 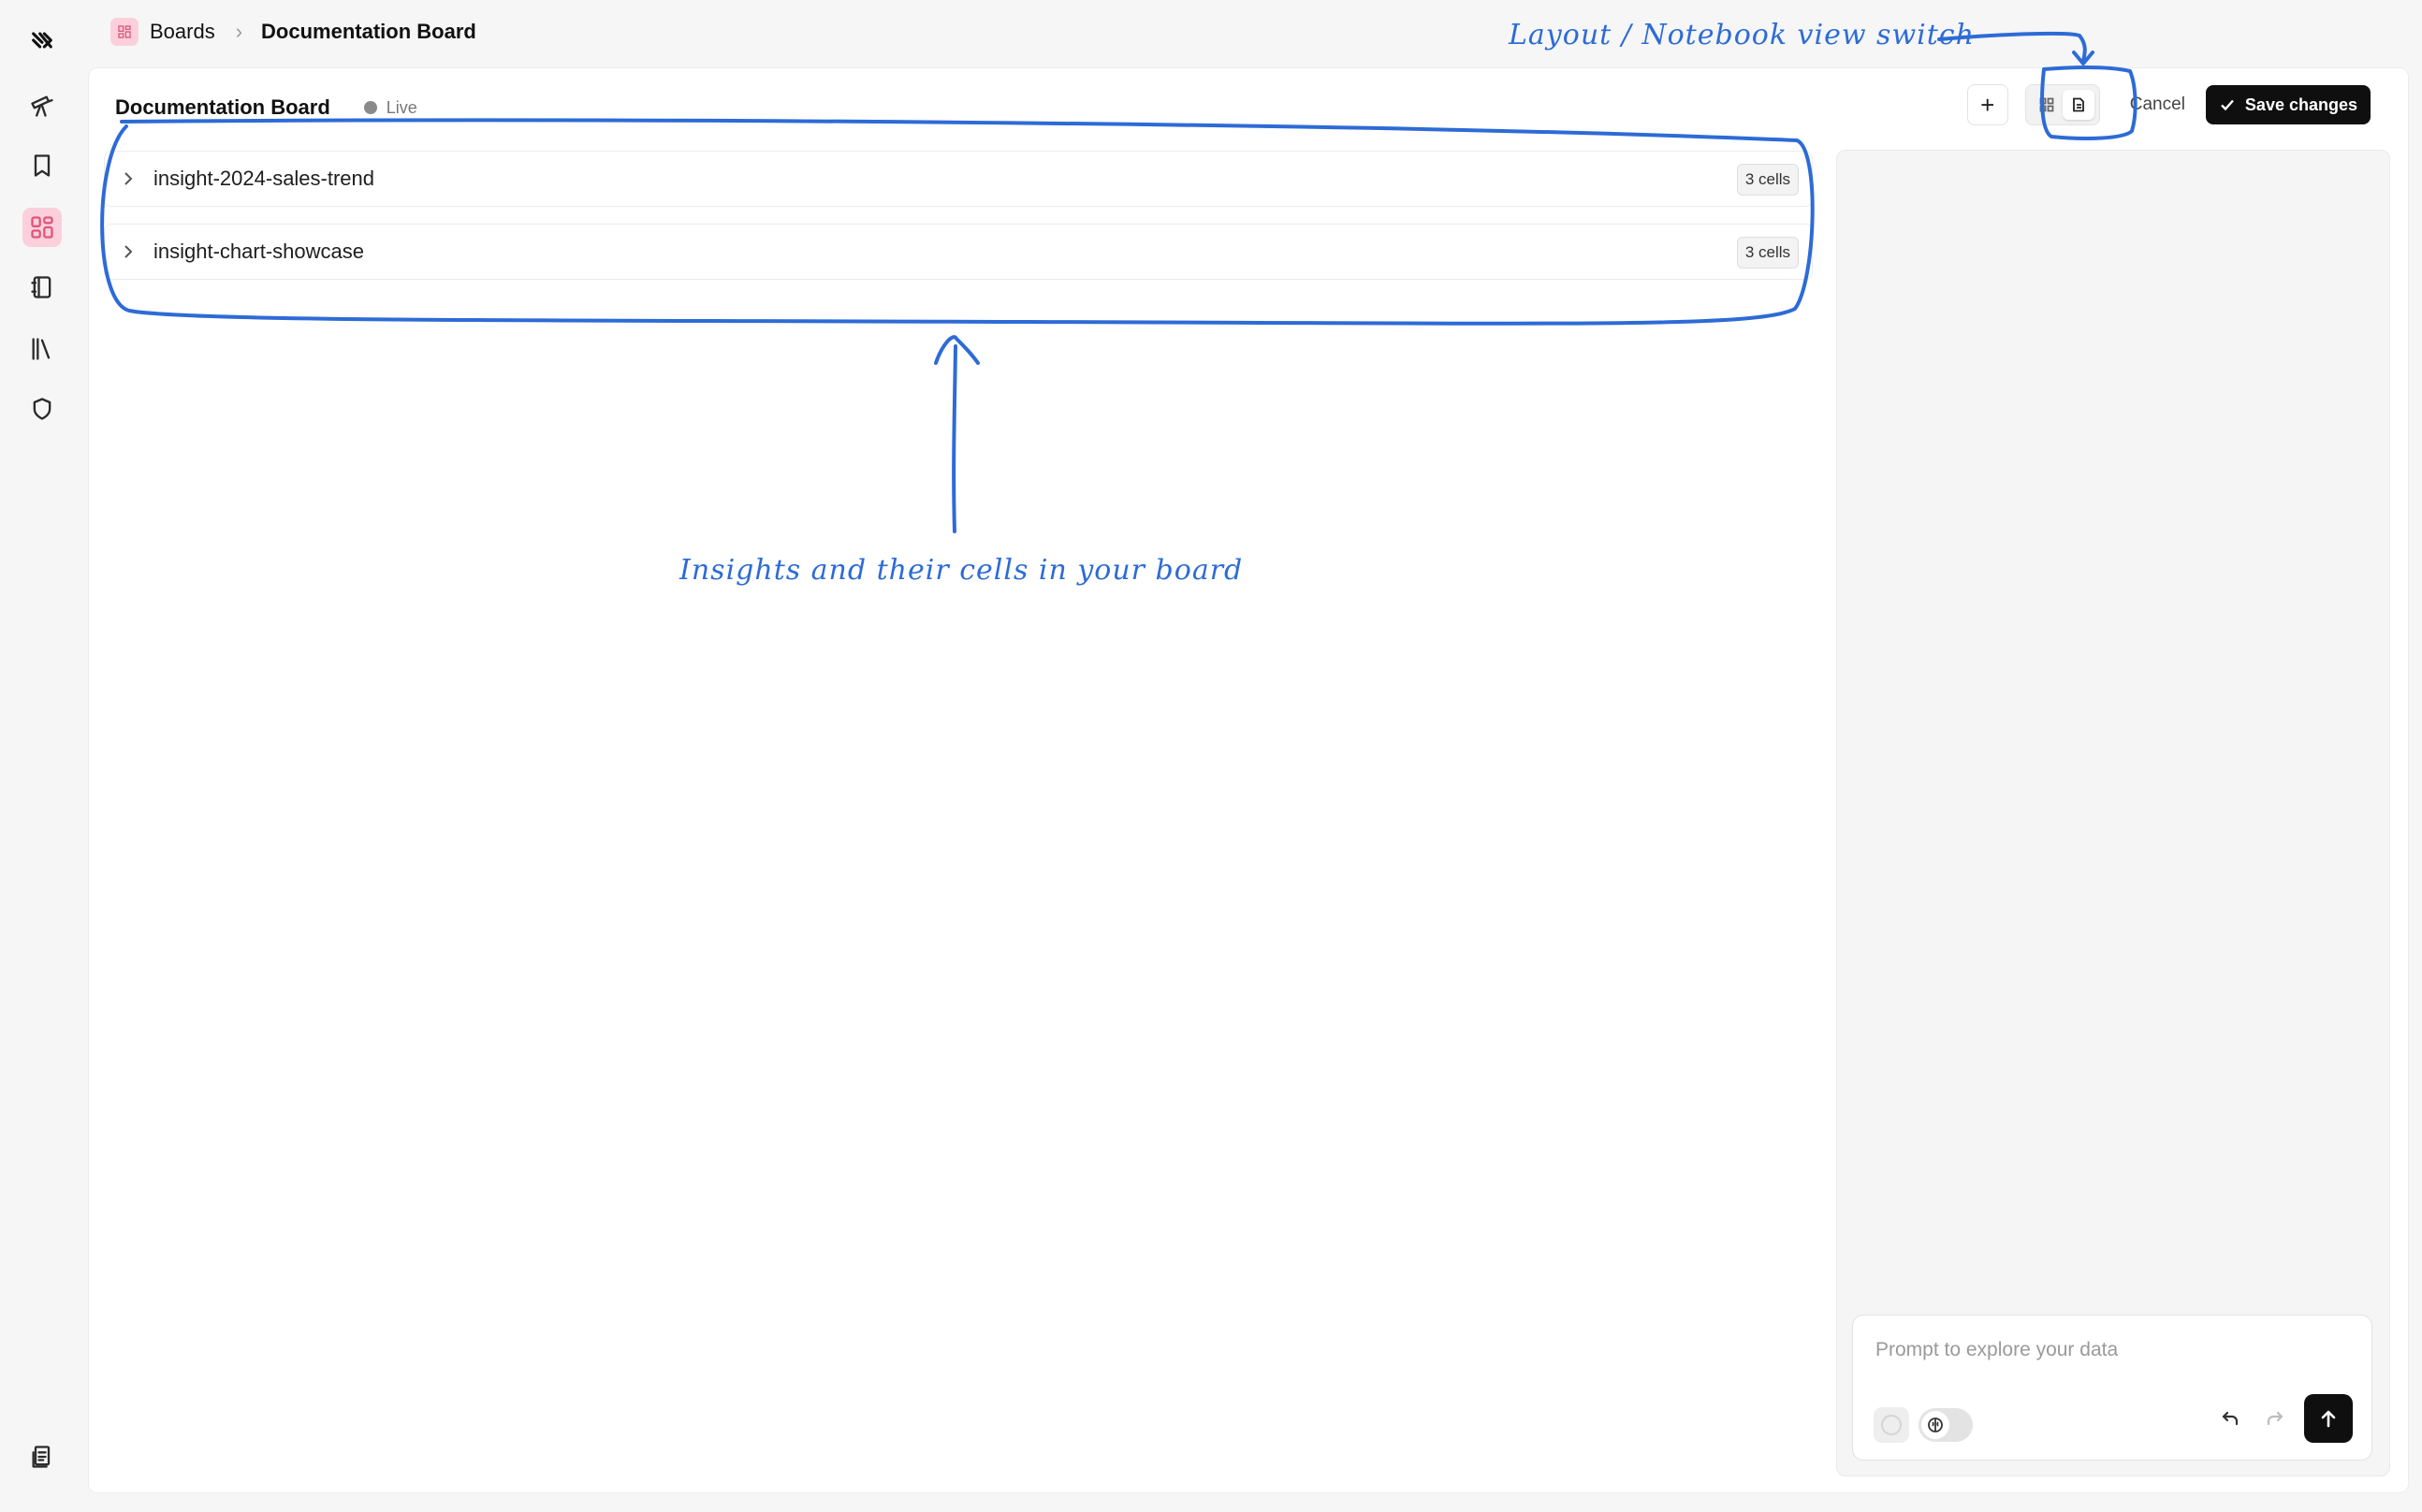 I want to click on circle-icon, so click(x=1892, y=1425).